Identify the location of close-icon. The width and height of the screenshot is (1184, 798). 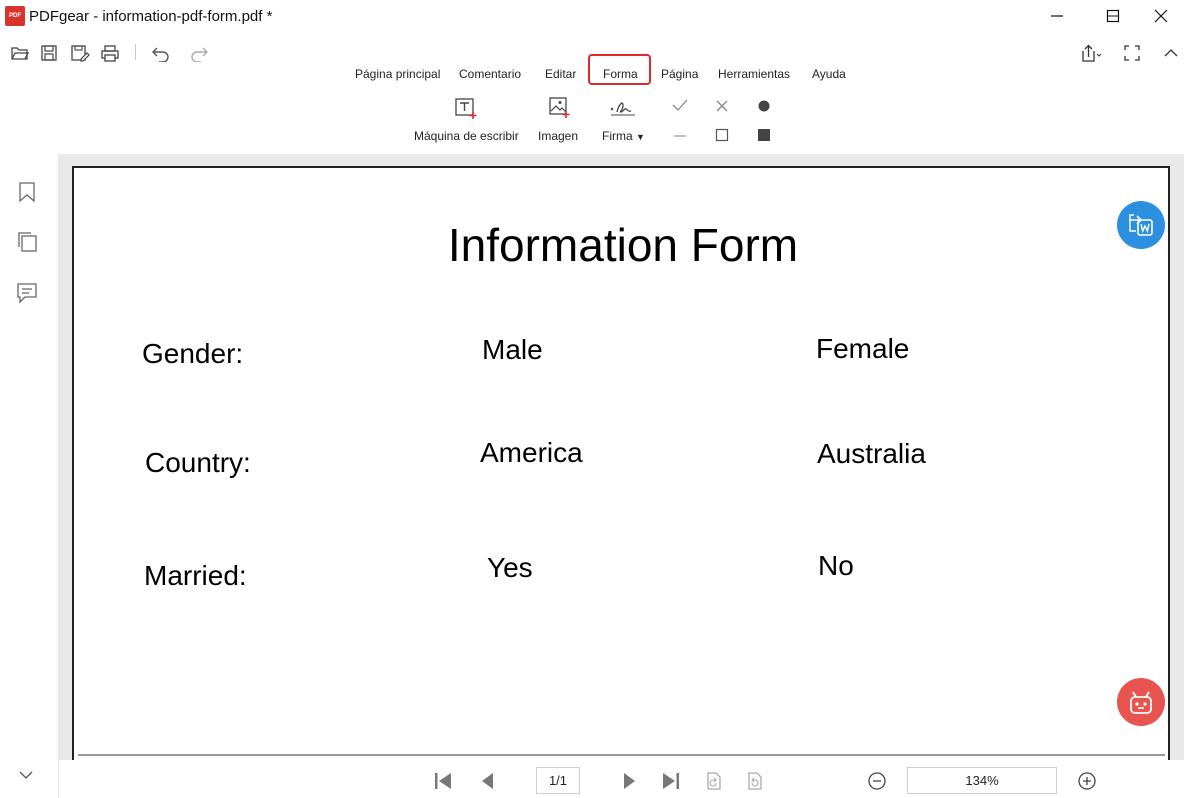
(1161, 16).